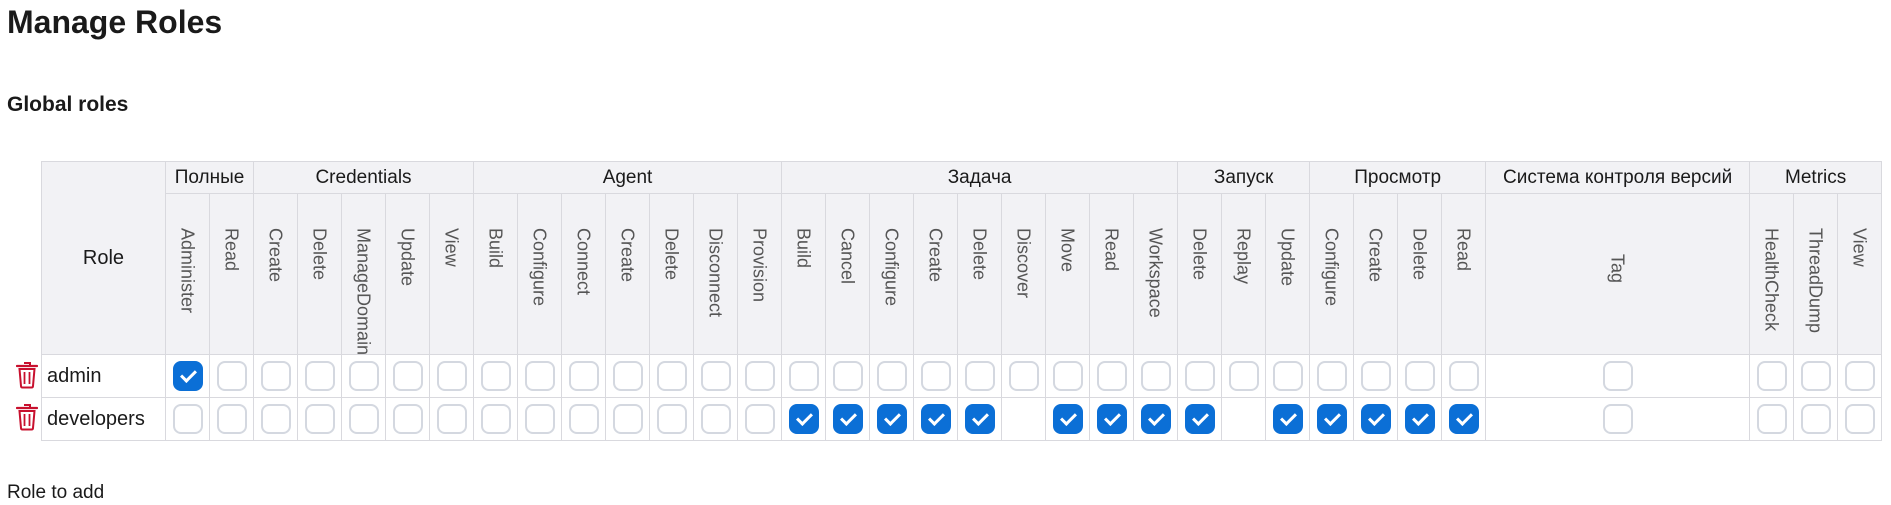 Image resolution: width=1891 pixels, height=505 pixels. What do you see at coordinates (1860, 274) in the screenshot?
I see `permission-header-view: View` at bounding box center [1860, 274].